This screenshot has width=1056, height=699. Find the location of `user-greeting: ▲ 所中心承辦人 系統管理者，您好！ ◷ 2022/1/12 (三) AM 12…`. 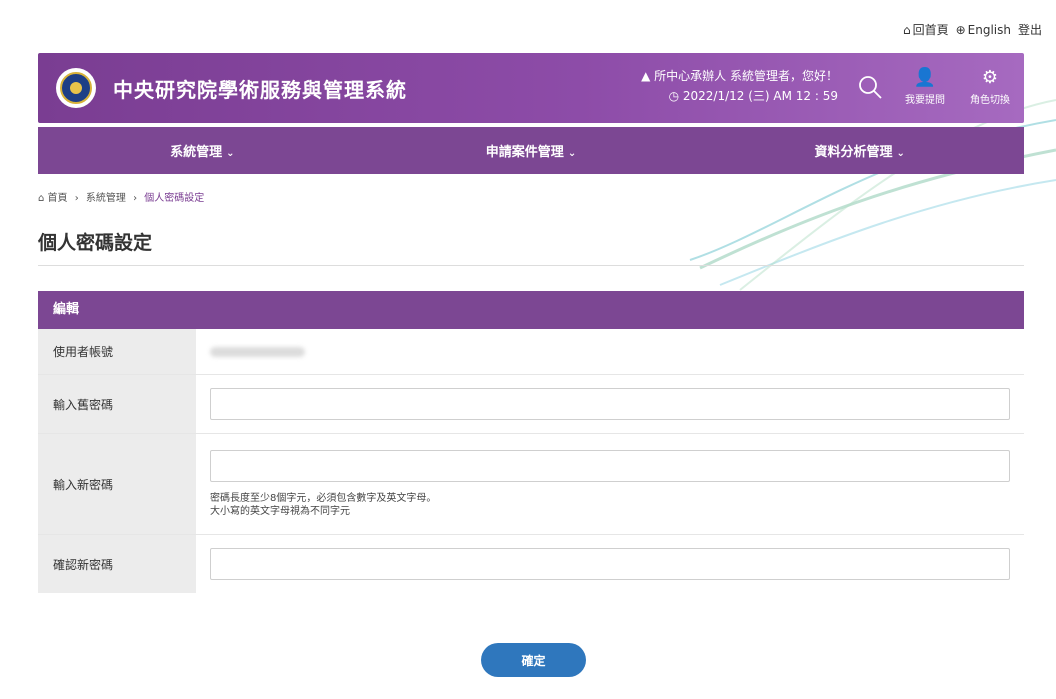

user-greeting: ▲ 所中心承辦人 系統管理者，您好！ ◷ 2022/1/12 (三) AM 12… is located at coordinates (739, 86).